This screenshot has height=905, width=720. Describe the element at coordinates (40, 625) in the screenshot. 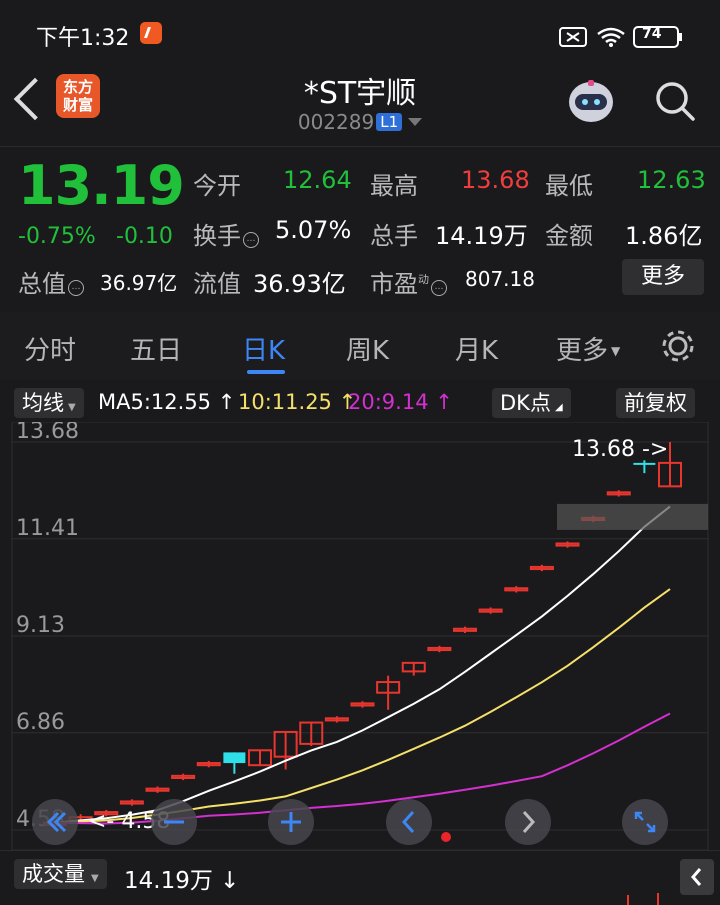

I see `y-tick-label: 9.13` at that location.